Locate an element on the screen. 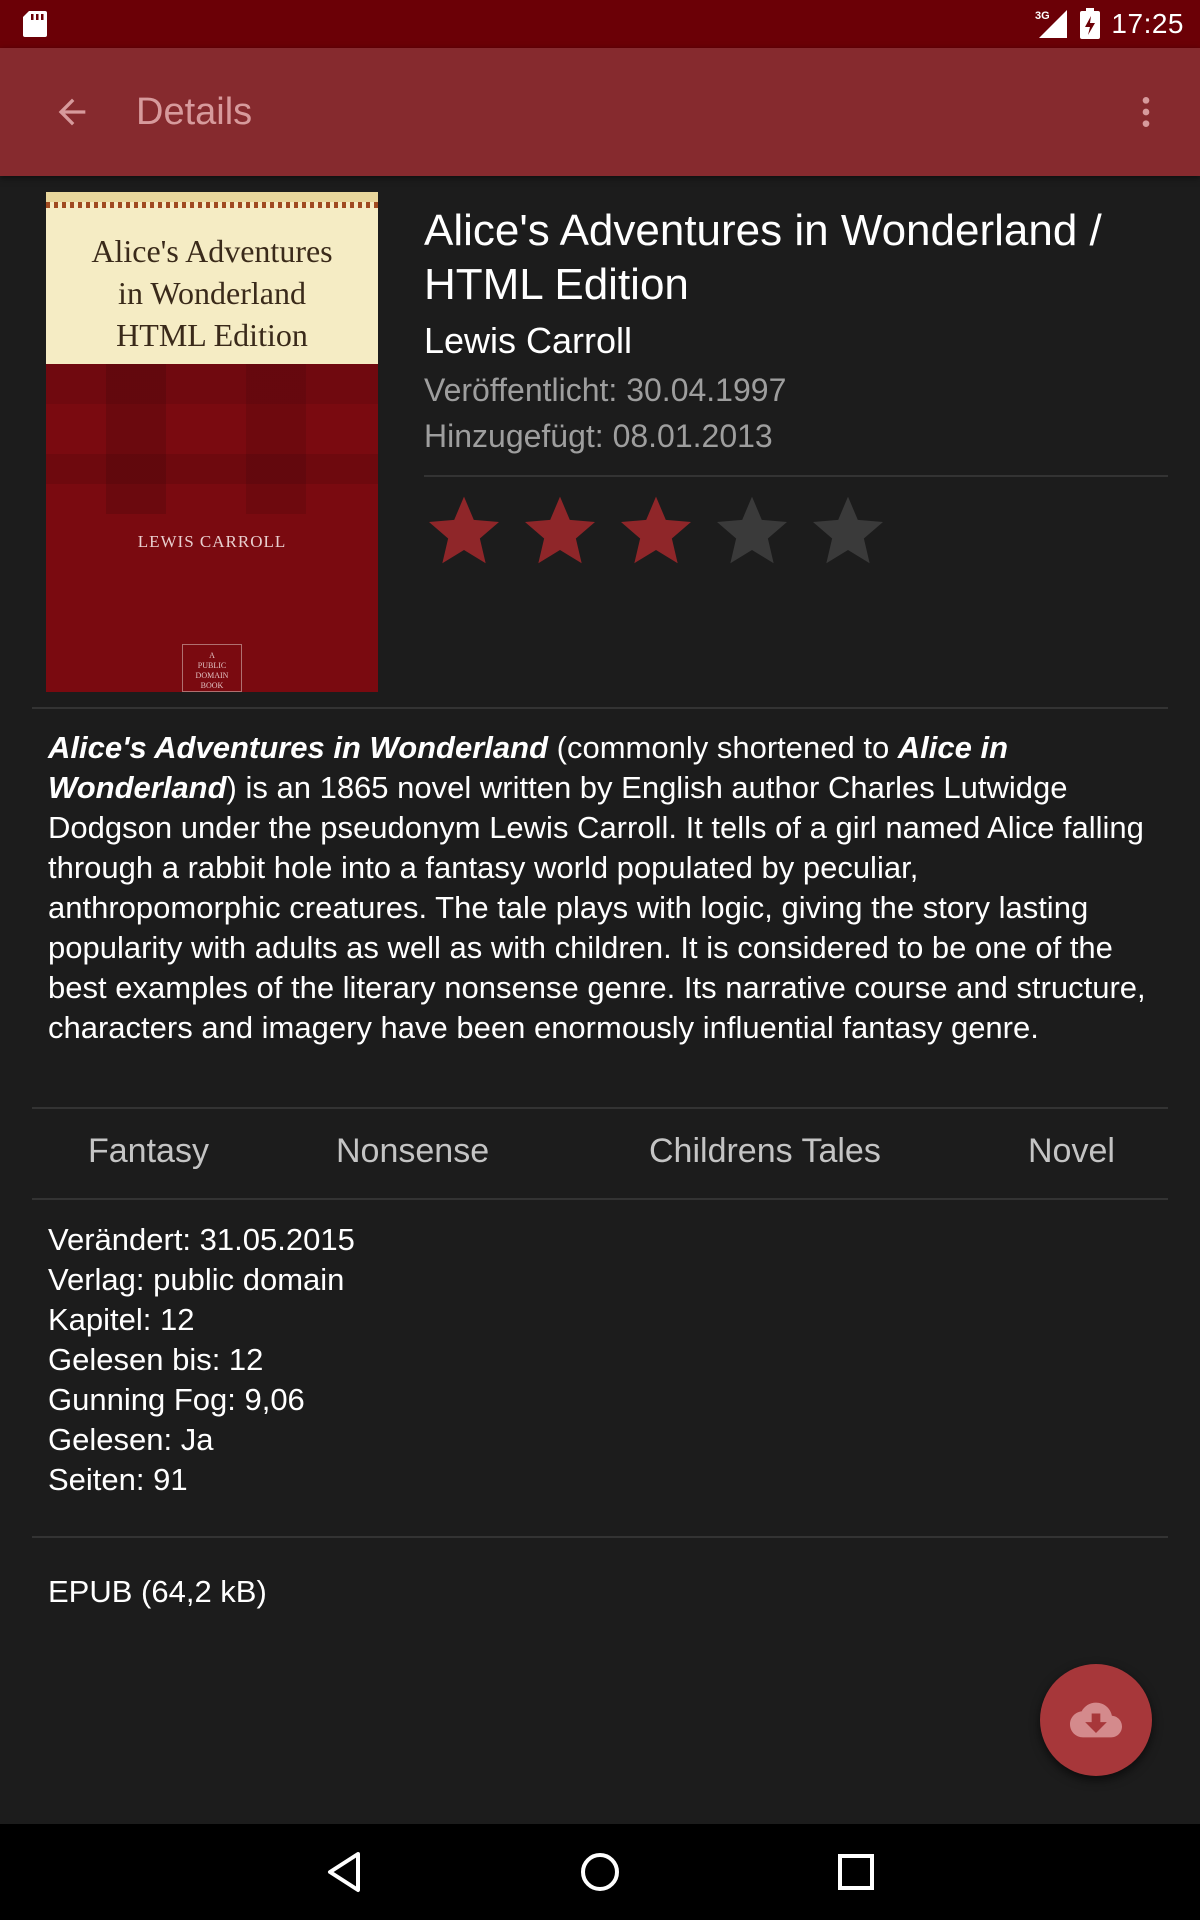 This screenshot has height=1920, width=1200. tag-nonsense: Nonsense is located at coordinates (412, 1151).